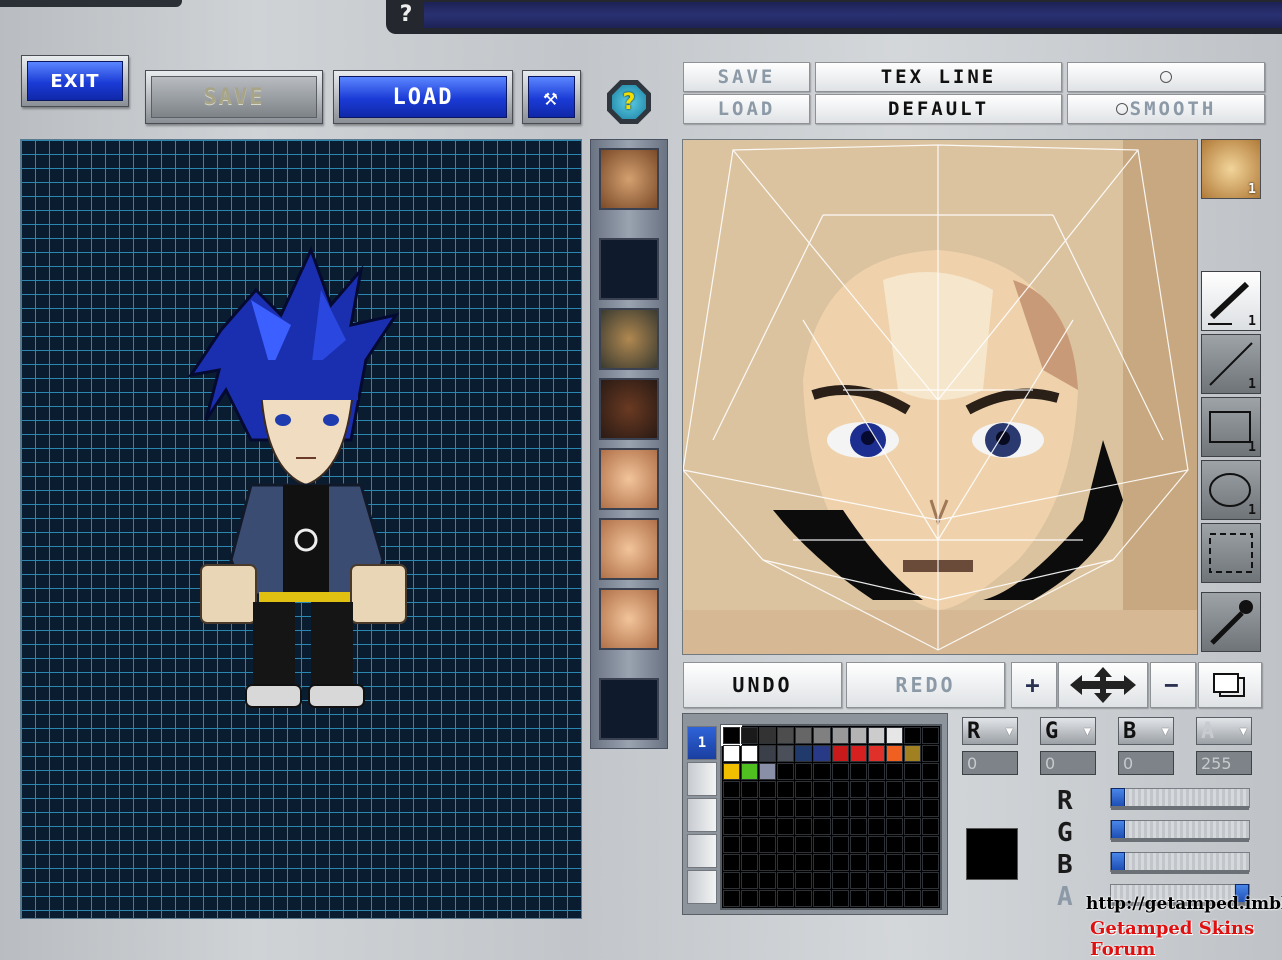  I want to click on part-thumb-head, so click(629, 179).